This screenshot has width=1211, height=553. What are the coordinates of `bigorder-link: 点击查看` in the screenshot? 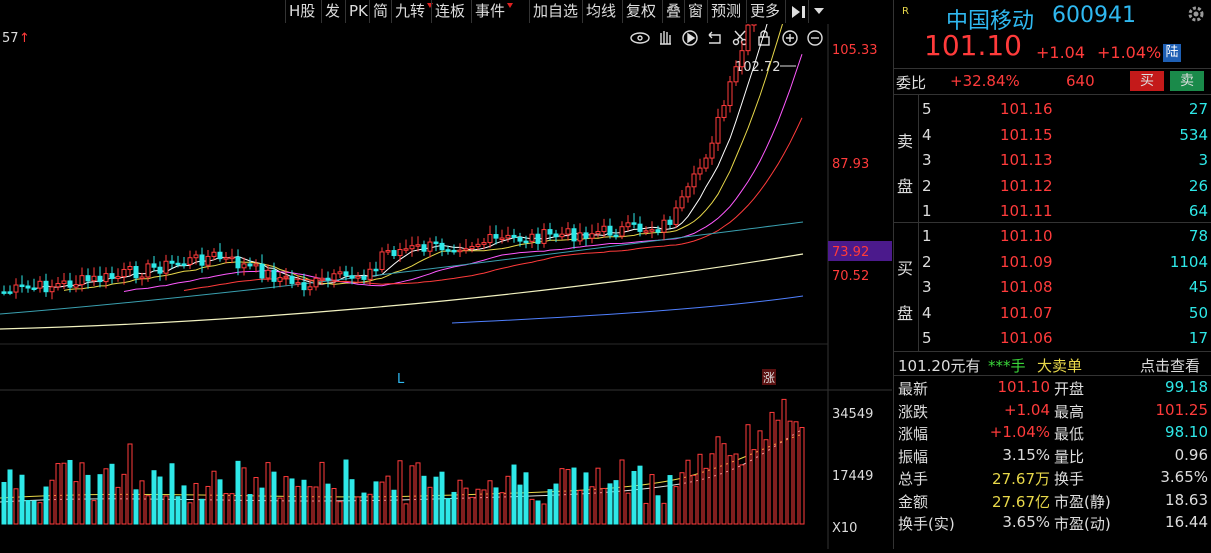 It's located at (1170, 365).